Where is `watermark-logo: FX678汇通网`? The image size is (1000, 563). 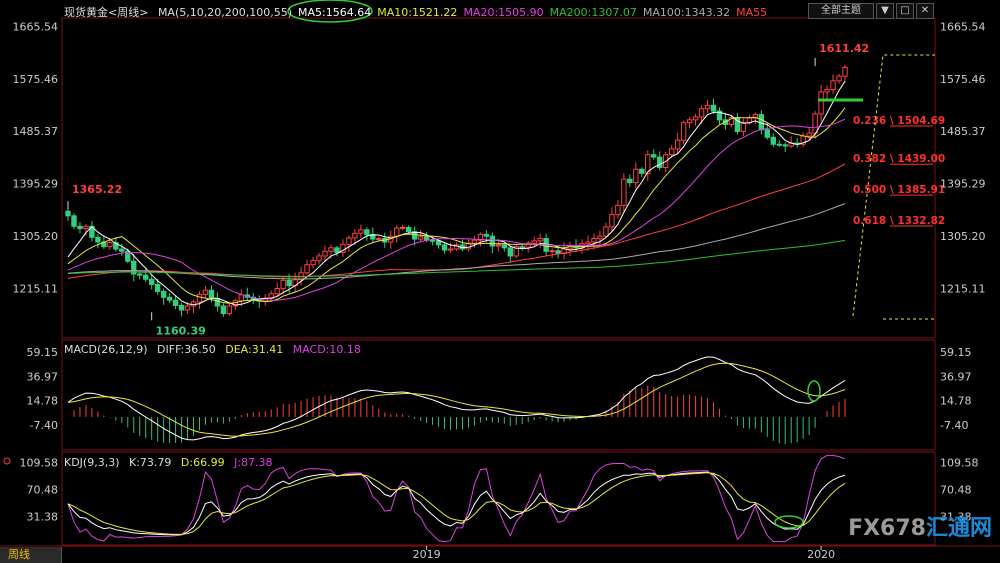
watermark-logo: FX678汇通网 is located at coordinates (920, 526).